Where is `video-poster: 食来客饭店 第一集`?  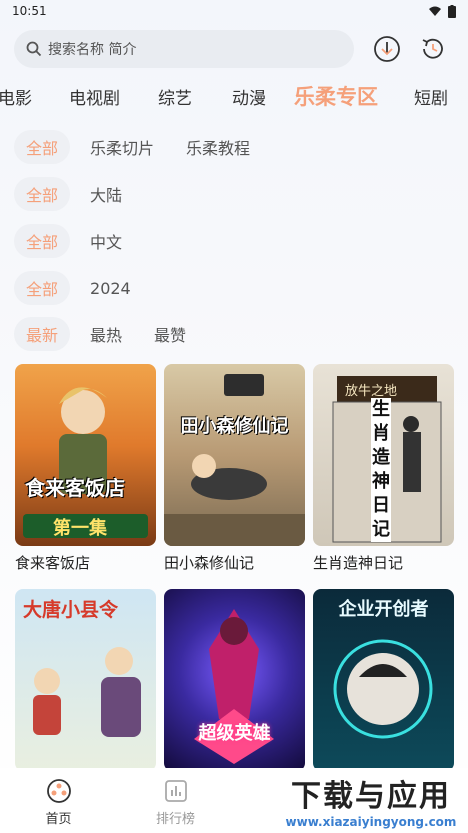 video-poster: 食来客饭店 第一集 is located at coordinates (85, 455).